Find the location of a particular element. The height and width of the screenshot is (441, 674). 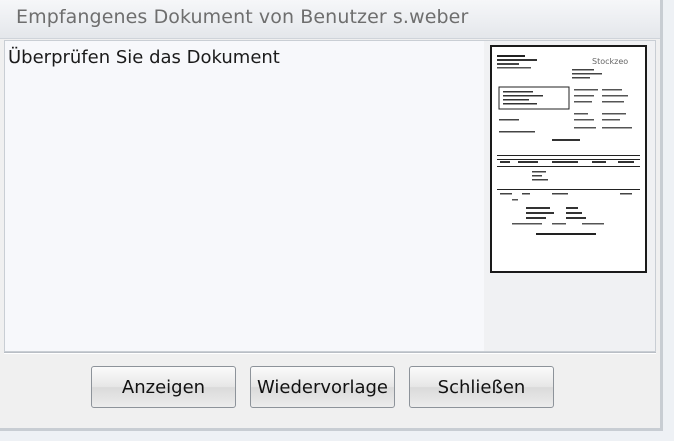

resubmit-button: Wiedervorlage is located at coordinates (322, 387).